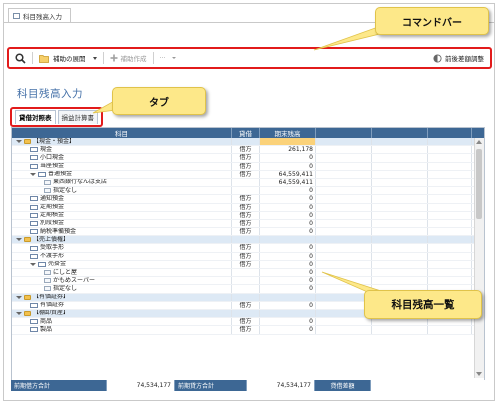 This screenshot has width=500, height=405. What do you see at coordinates (288, 150) in the screenshot?
I see `ending-balance-cell: 261,178` at bounding box center [288, 150].